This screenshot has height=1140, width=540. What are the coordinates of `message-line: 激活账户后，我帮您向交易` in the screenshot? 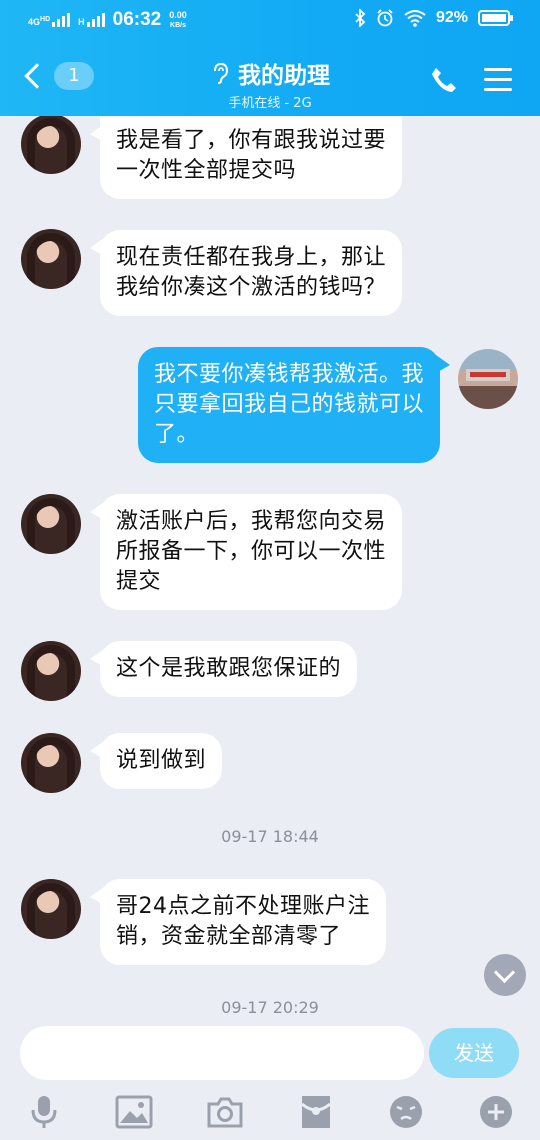 It's located at (251, 521).